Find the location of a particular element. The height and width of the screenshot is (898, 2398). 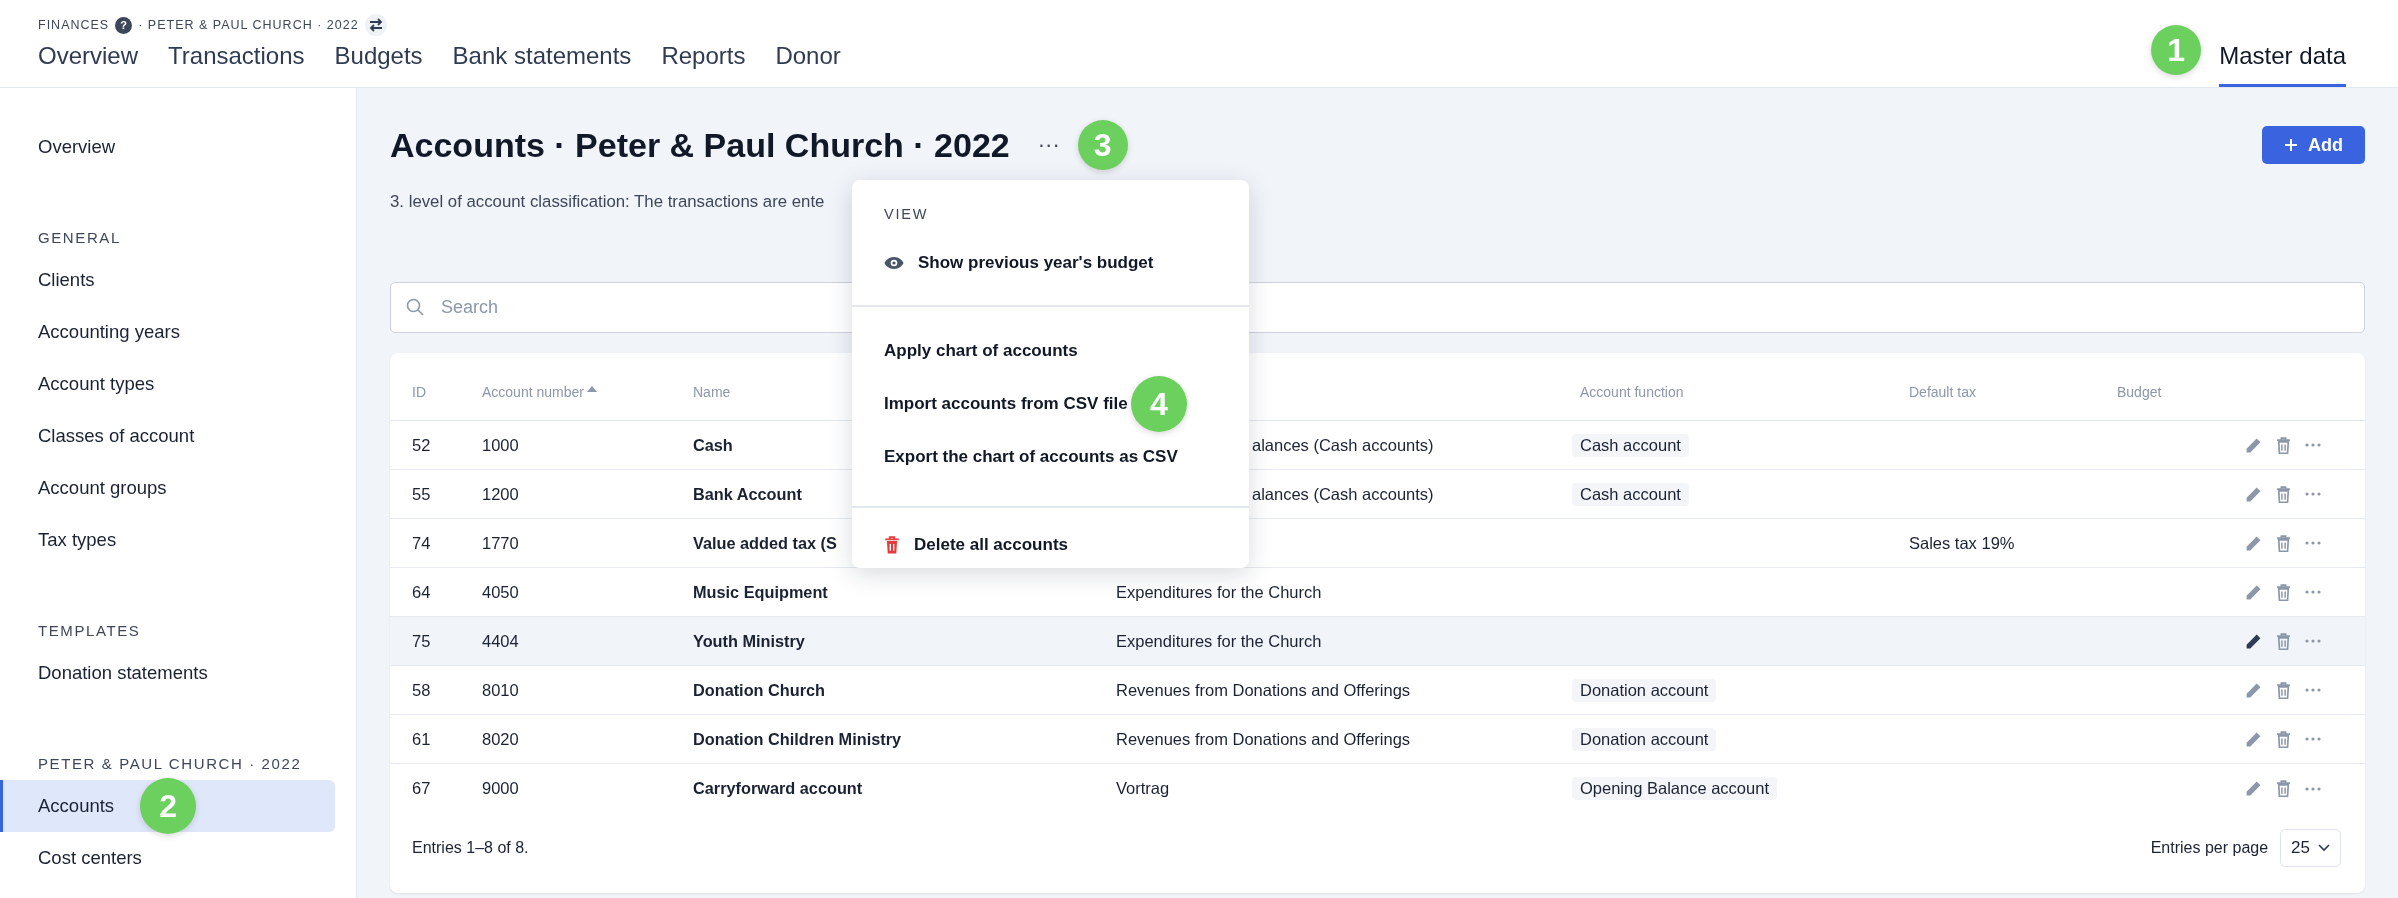

breadcrumb-text: FINANCES is located at coordinates (74, 25).